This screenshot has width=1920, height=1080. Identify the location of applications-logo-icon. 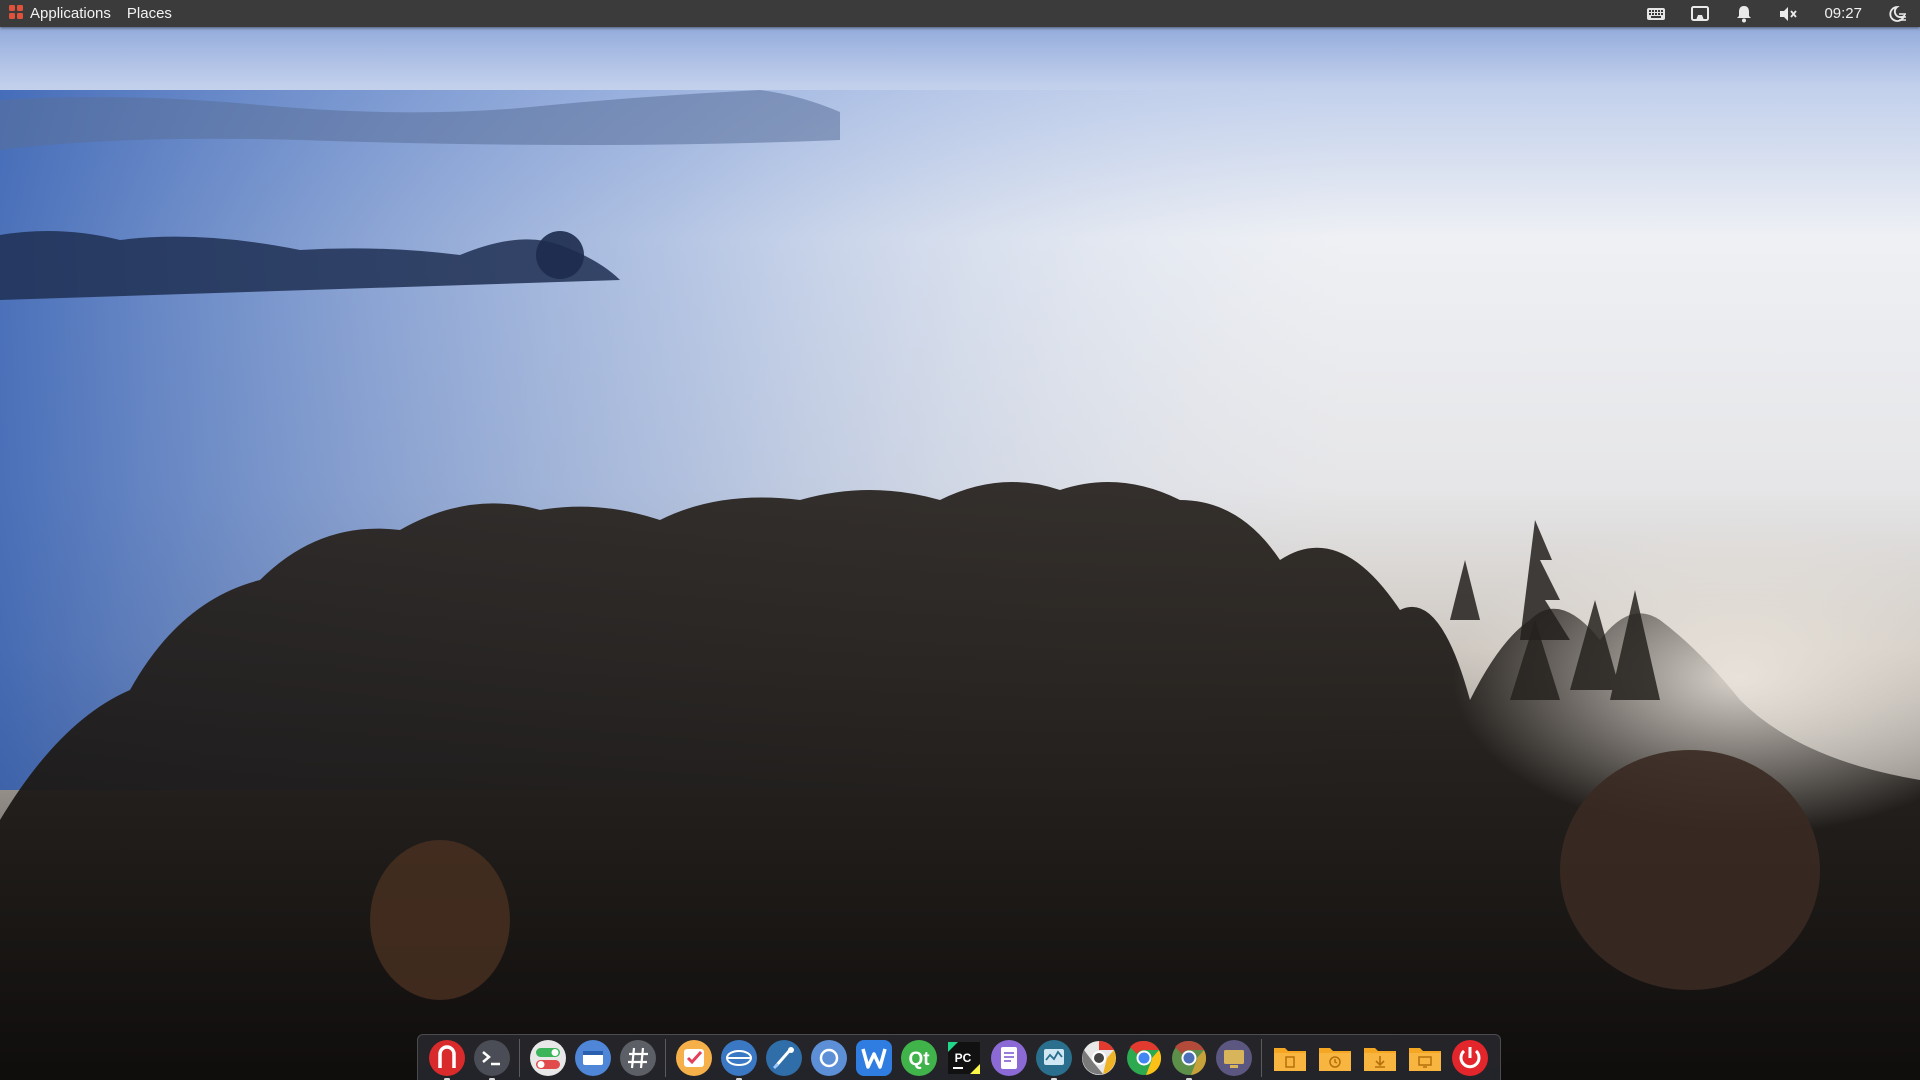
(19, 14).